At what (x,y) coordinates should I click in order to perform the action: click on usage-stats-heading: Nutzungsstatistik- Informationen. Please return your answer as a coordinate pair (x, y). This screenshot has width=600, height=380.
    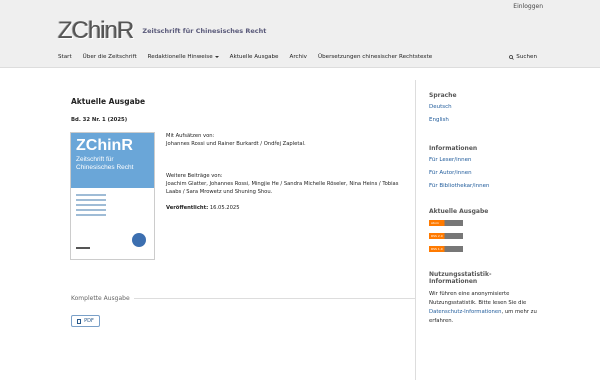
    Looking at the image, I should click on (460, 278).